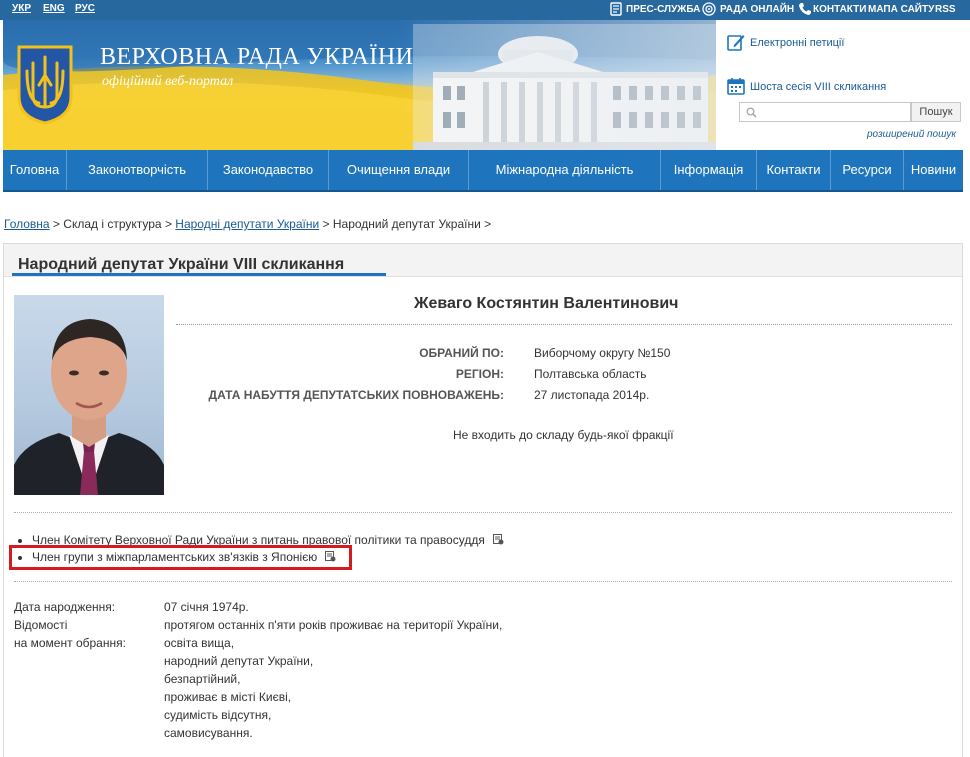  What do you see at coordinates (936, 112) in the screenshot?
I see `search-button: Пошук` at bounding box center [936, 112].